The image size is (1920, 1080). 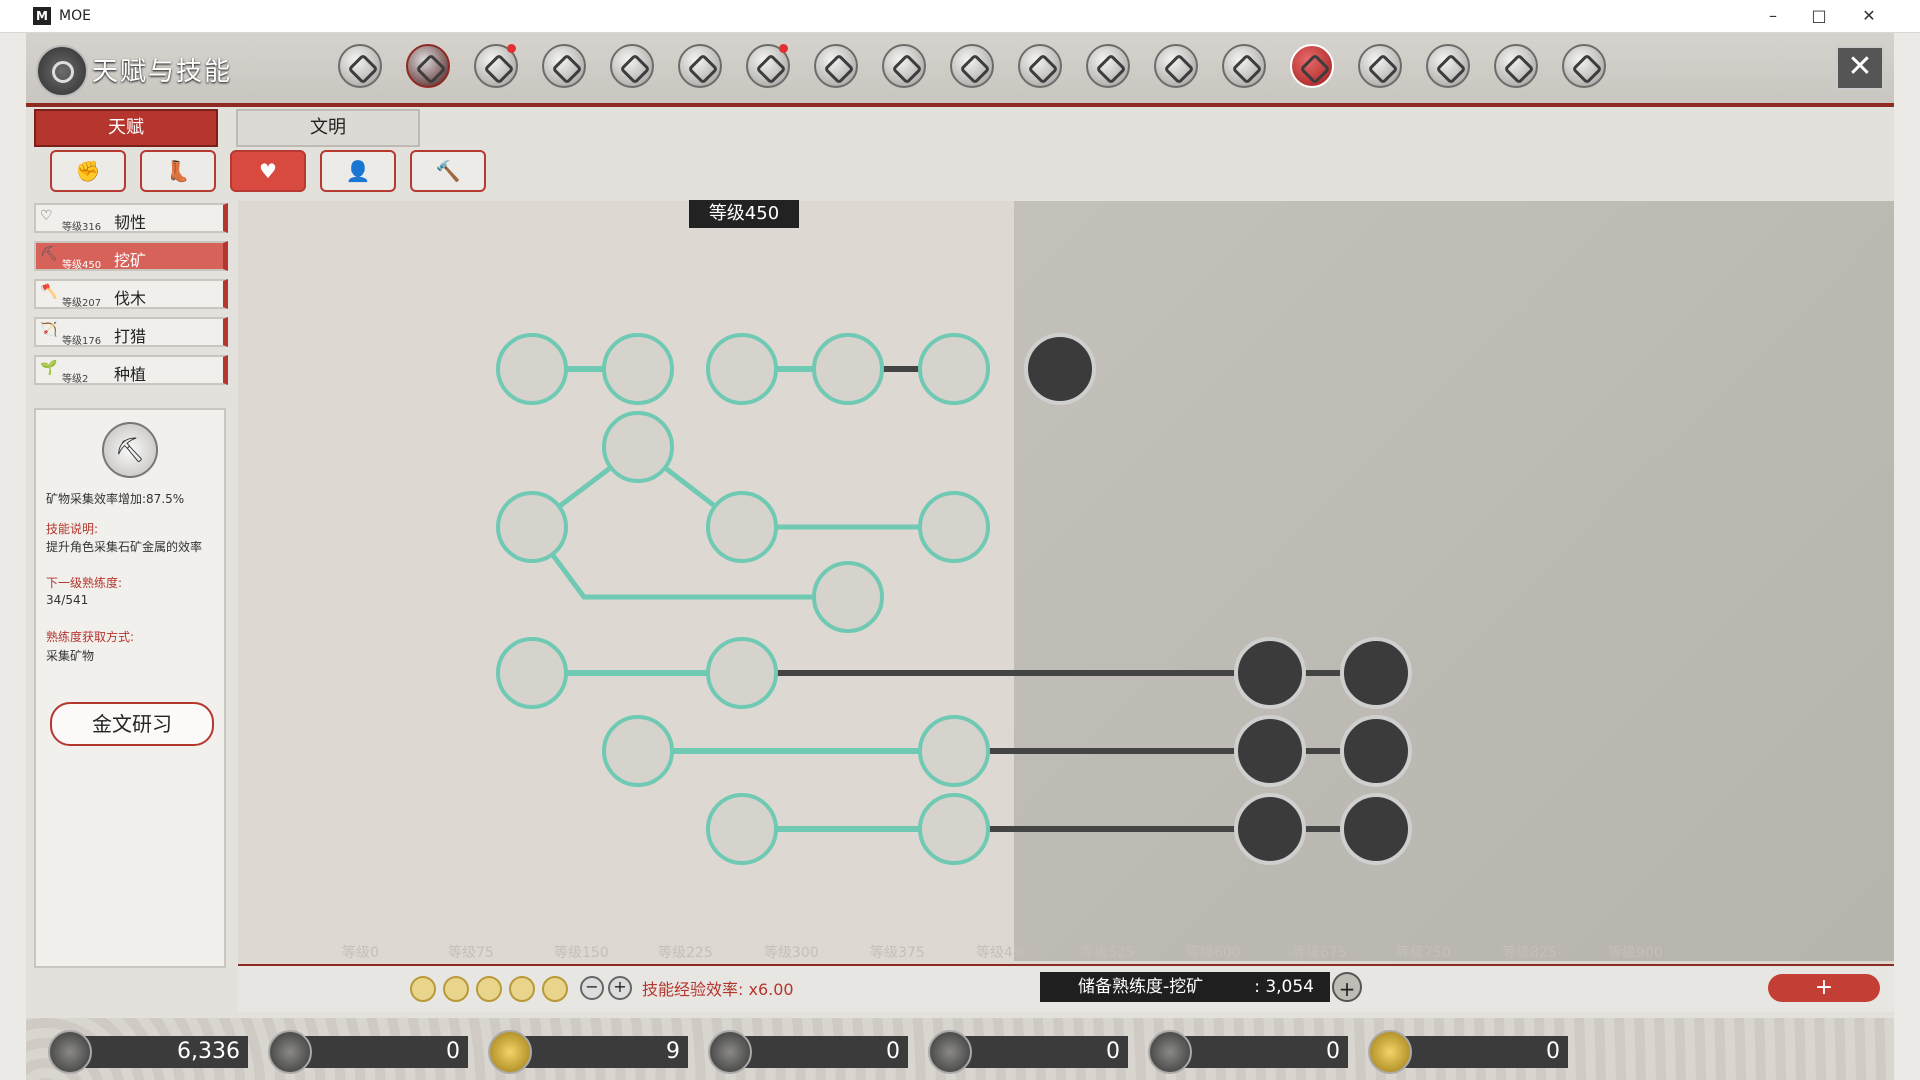 I want to click on reserve-value: : 3,054, so click(x=1284, y=987).